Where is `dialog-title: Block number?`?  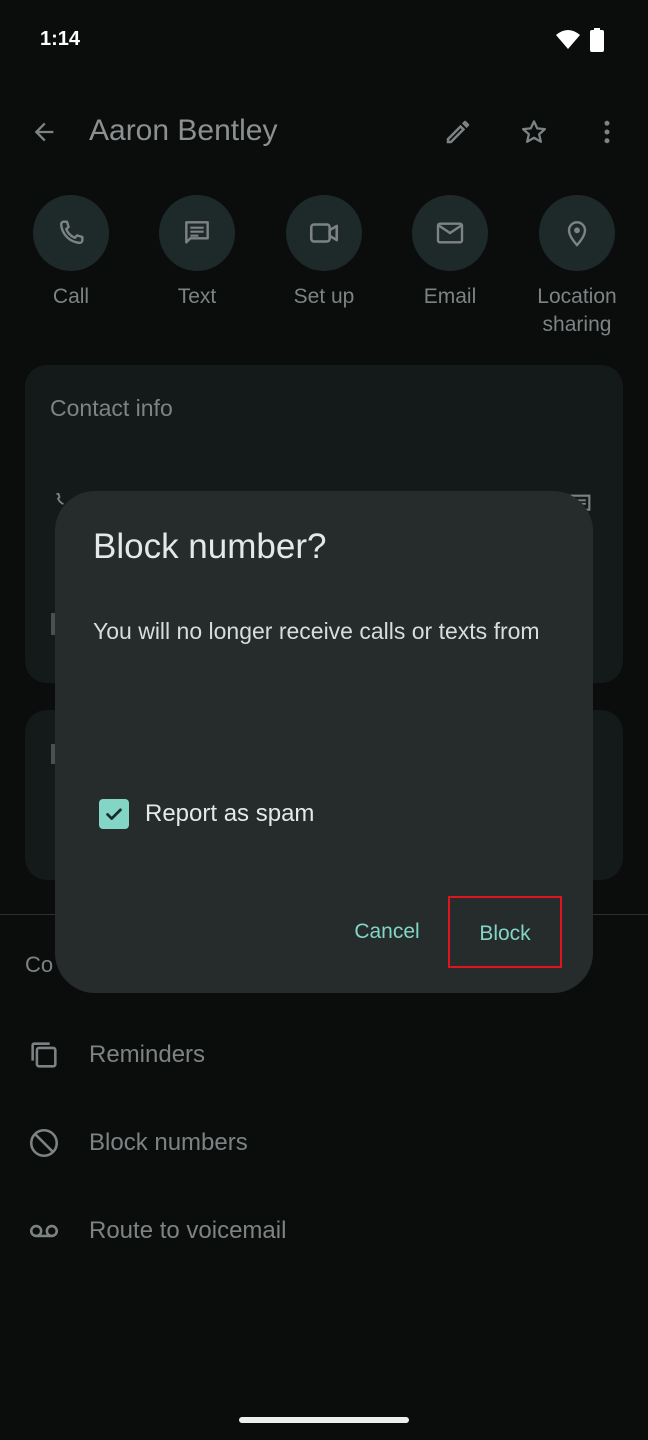
dialog-title: Block number? is located at coordinates (210, 546).